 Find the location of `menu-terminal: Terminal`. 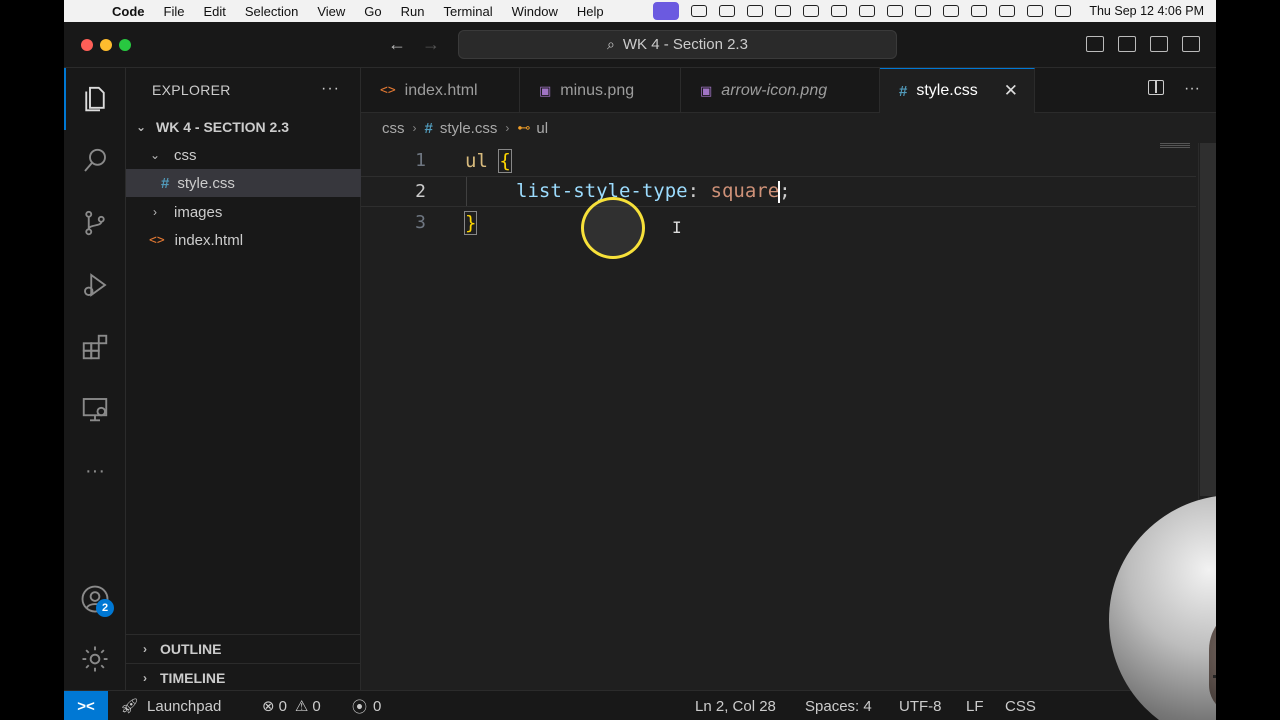

menu-terminal: Terminal is located at coordinates (468, 11).